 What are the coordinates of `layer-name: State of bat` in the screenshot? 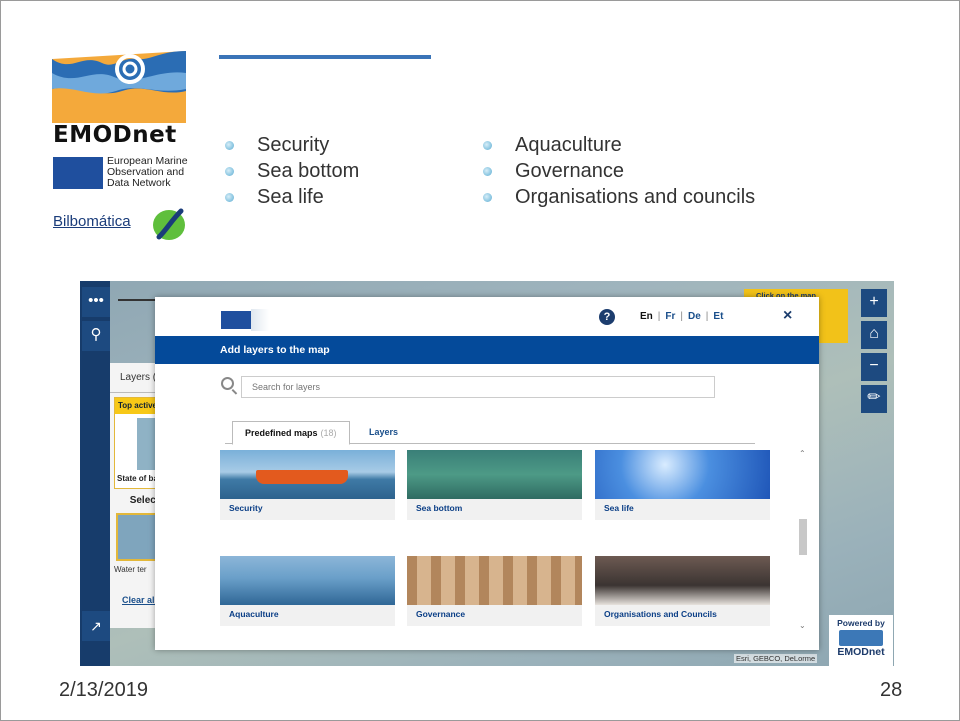 It's located at (139, 478).